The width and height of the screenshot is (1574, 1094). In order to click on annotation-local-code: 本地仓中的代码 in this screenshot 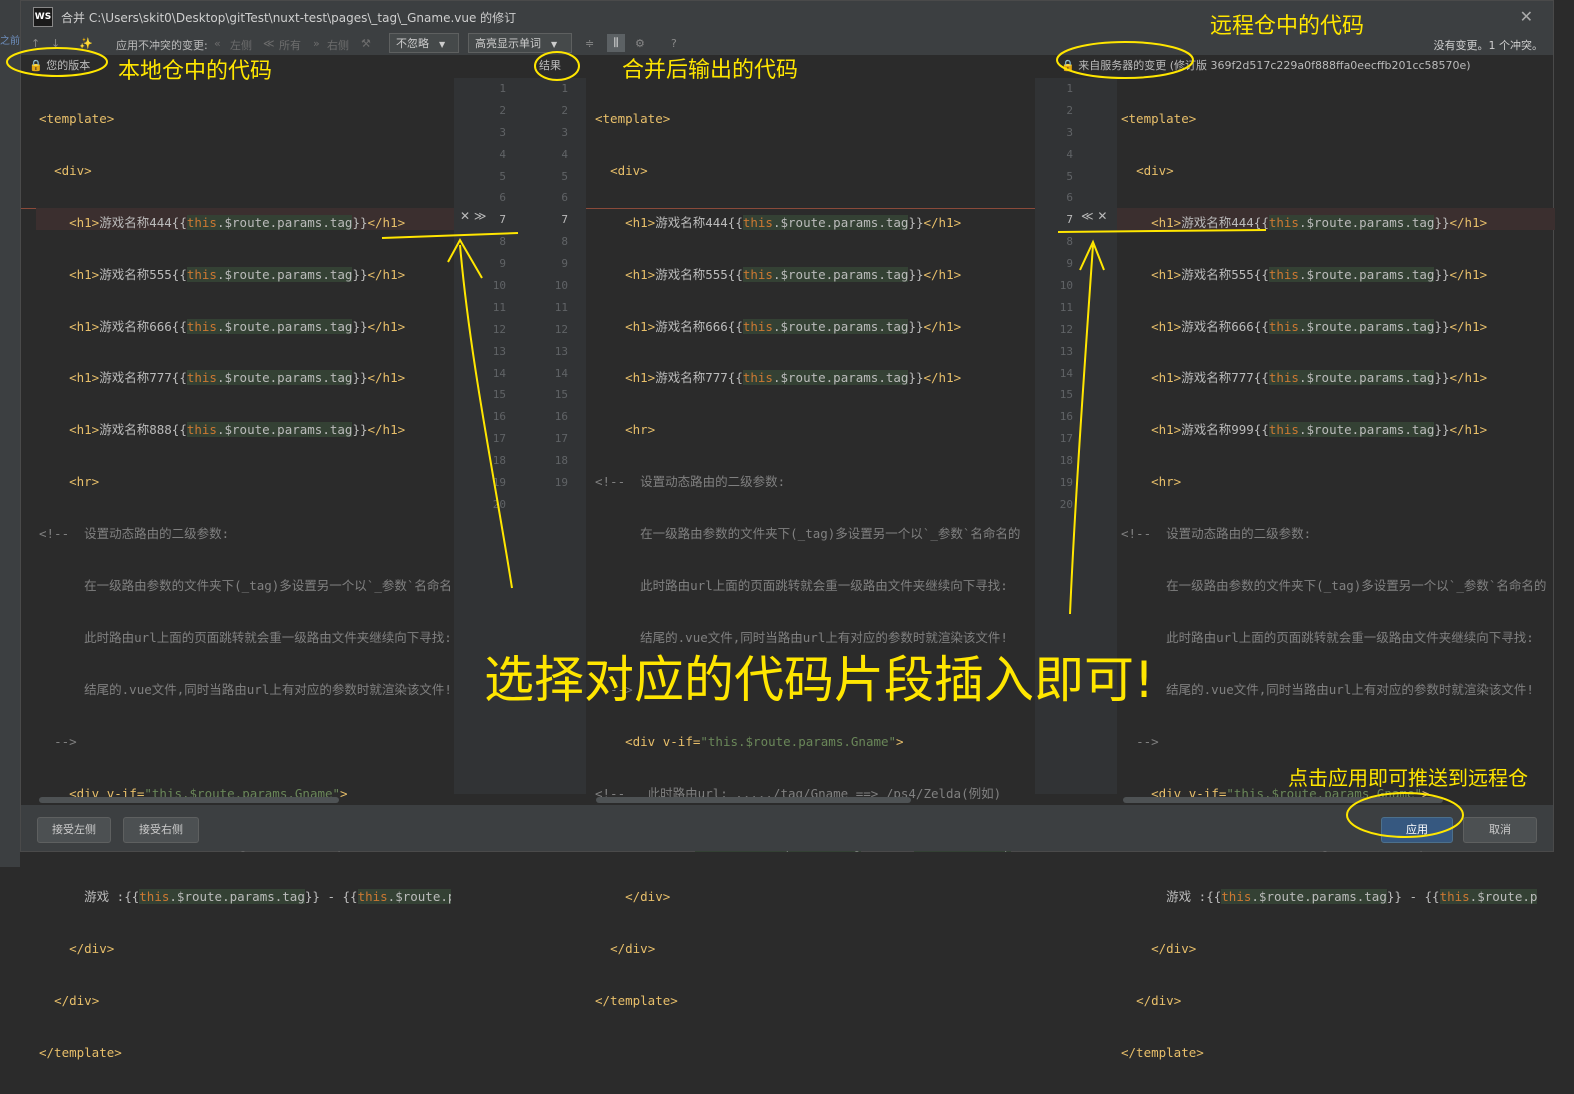, I will do `click(195, 71)`.